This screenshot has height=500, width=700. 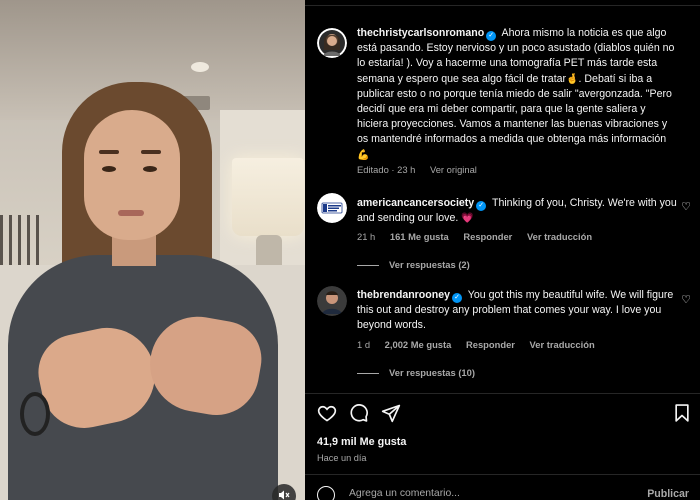 What do you see at coordinates (131, 213) in the screenshot?
I see `person-mouth` at bounding box center [131, 213].